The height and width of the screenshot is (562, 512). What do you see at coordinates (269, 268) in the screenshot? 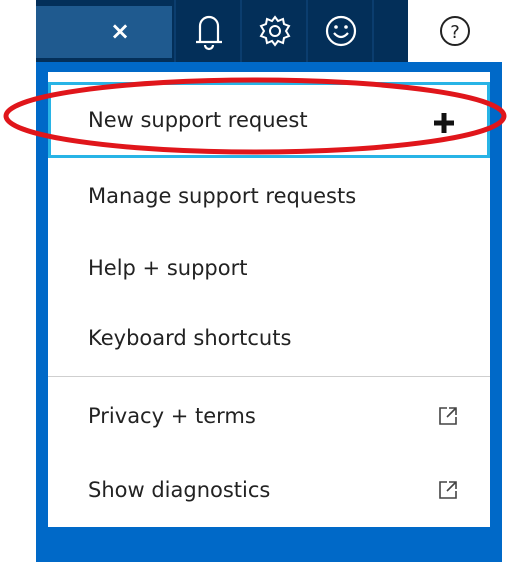
I see `menu-item-help-support: Help + support` at bounding box center [269, 268].